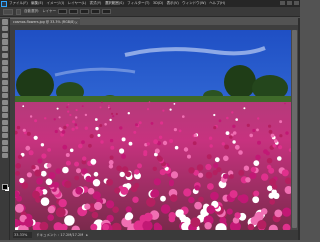  What do you see at coordinates (217, 3) in the screenshot?
I see `menu-help: ヘルプ(H)` at bounding box center [217, 3].